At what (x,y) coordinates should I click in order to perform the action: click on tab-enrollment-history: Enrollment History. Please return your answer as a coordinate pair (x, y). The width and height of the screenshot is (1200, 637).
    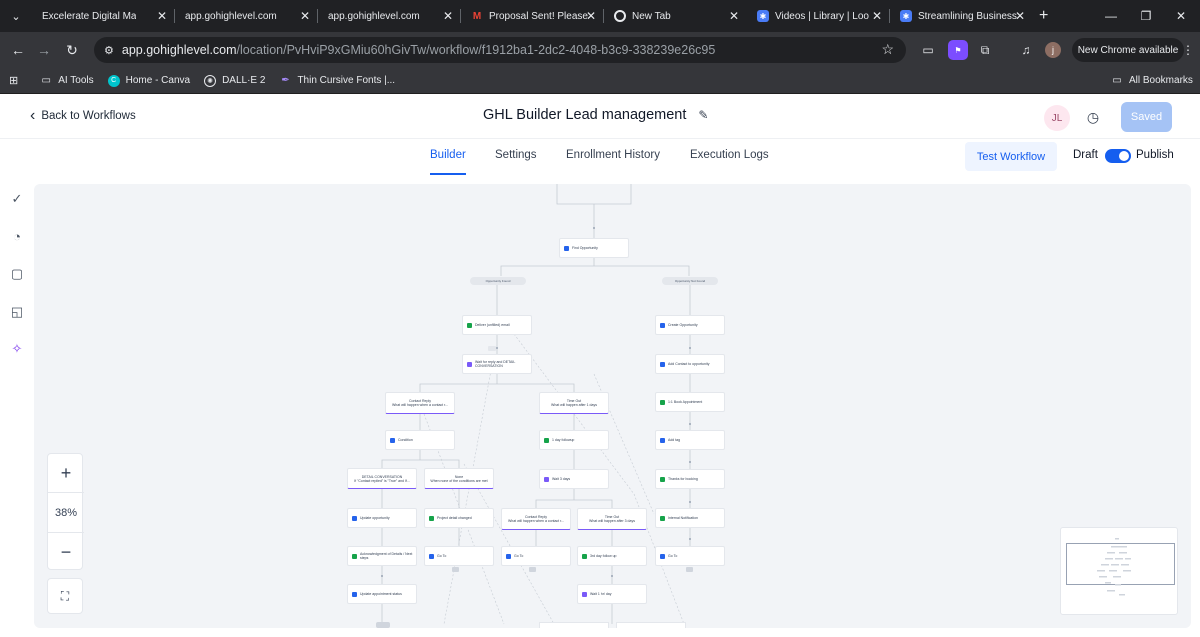
    Looking at the image, I should click on (613, 155).